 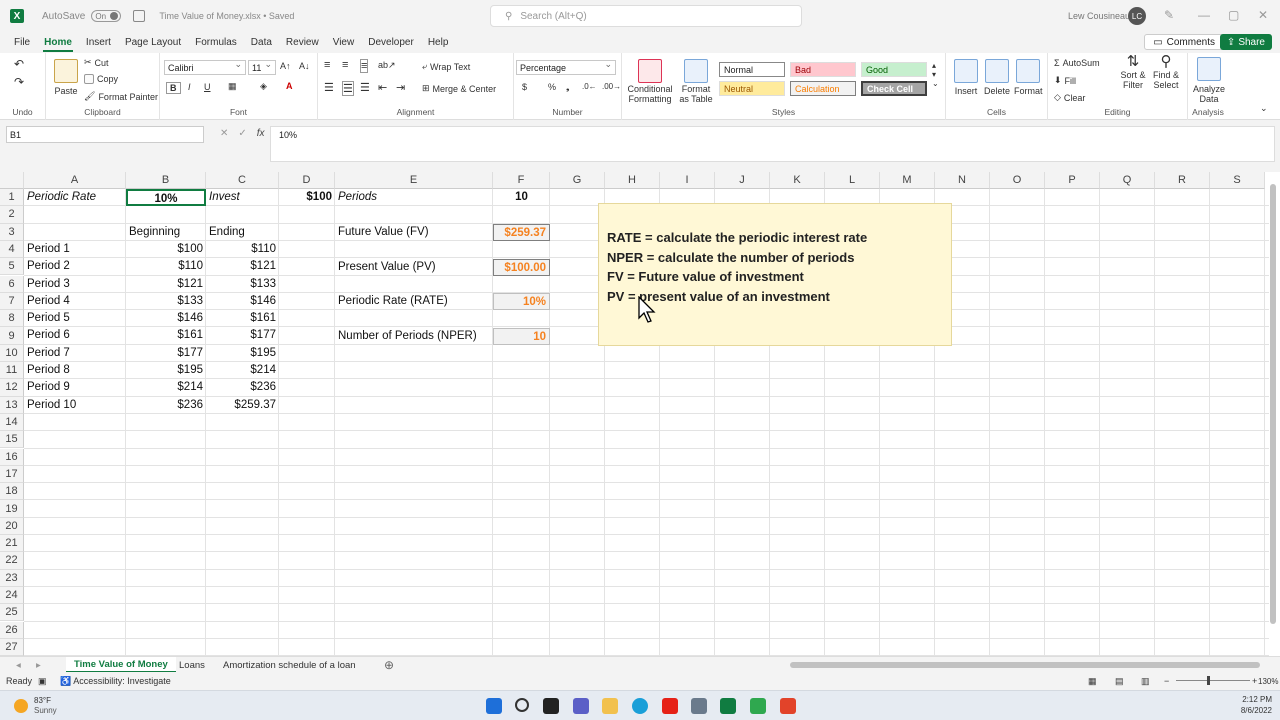 I want to click on cut-button: ✂ Cut, so click(x=96, y=62).